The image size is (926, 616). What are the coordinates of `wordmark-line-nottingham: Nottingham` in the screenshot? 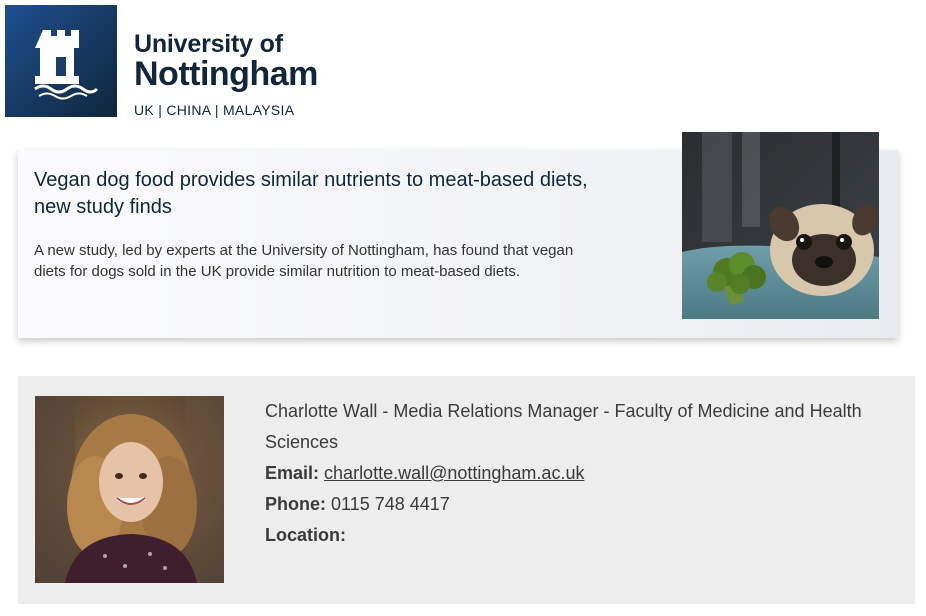 It's located at (226, 74).